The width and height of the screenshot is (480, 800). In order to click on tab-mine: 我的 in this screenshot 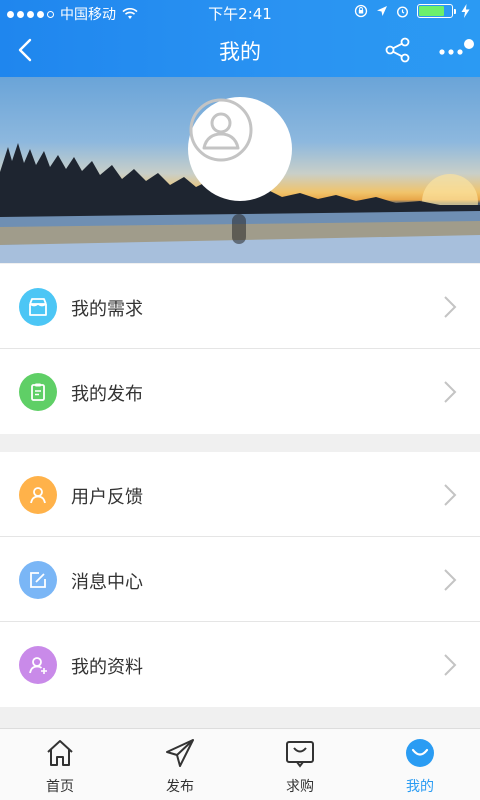, I will do `click(420, 764)`.